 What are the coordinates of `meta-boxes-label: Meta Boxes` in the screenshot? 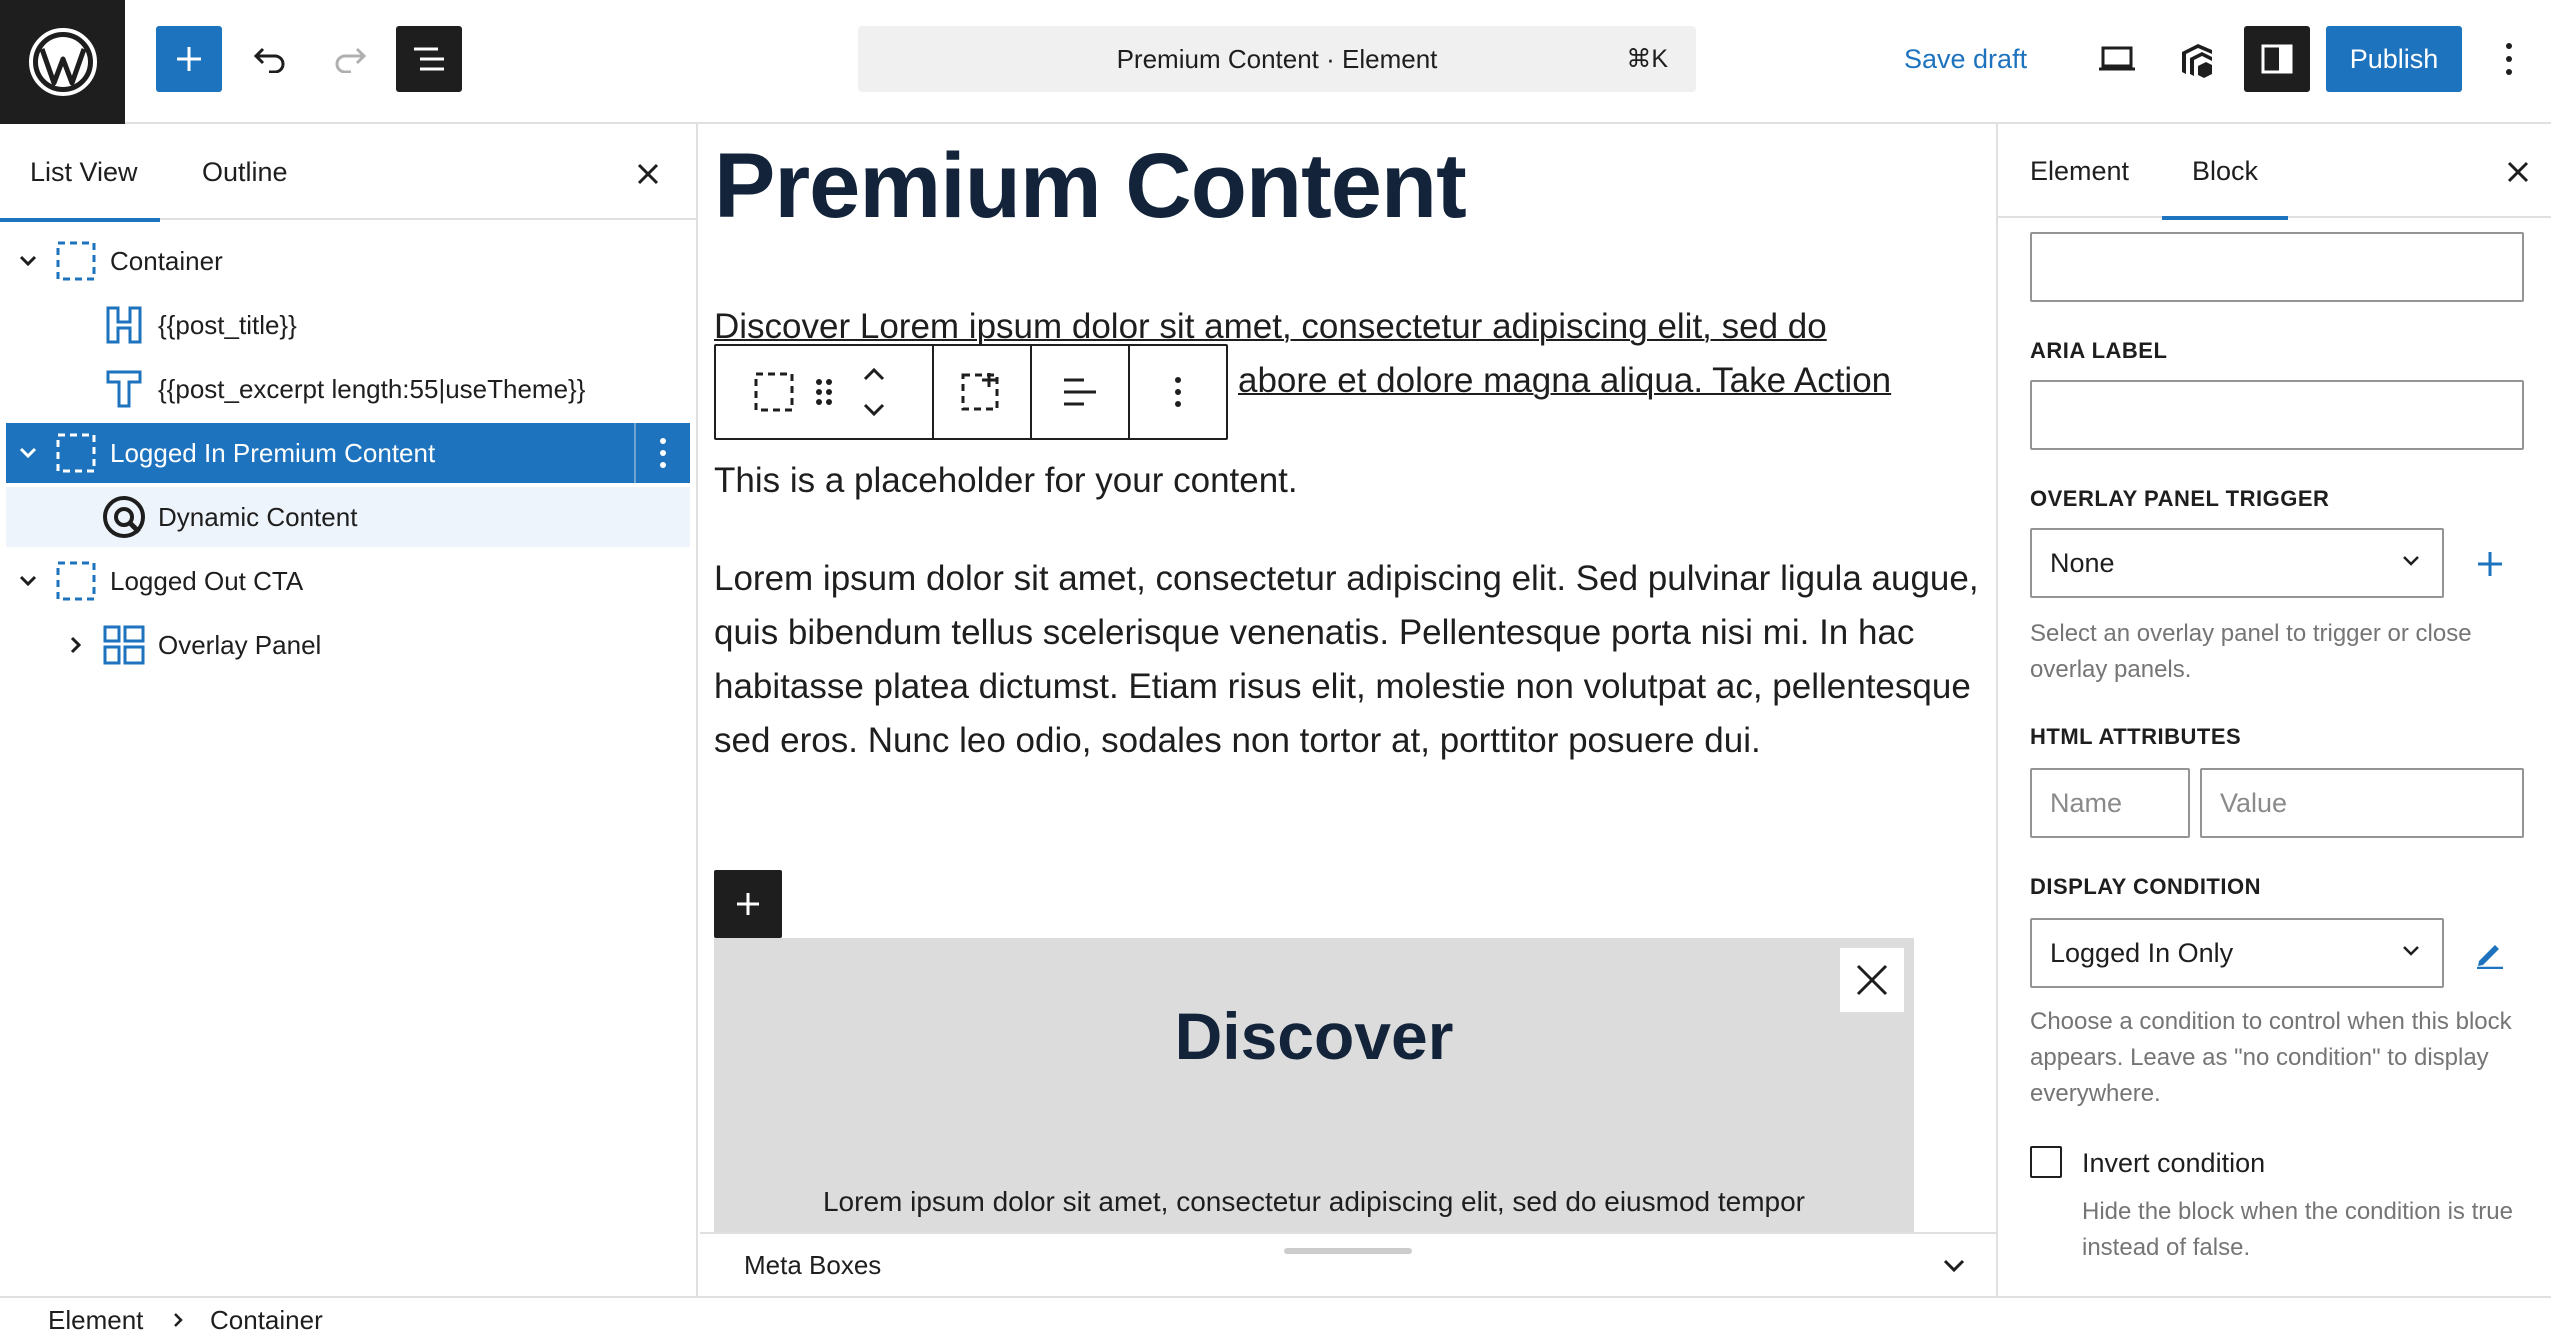 It's located at (813, 1265).